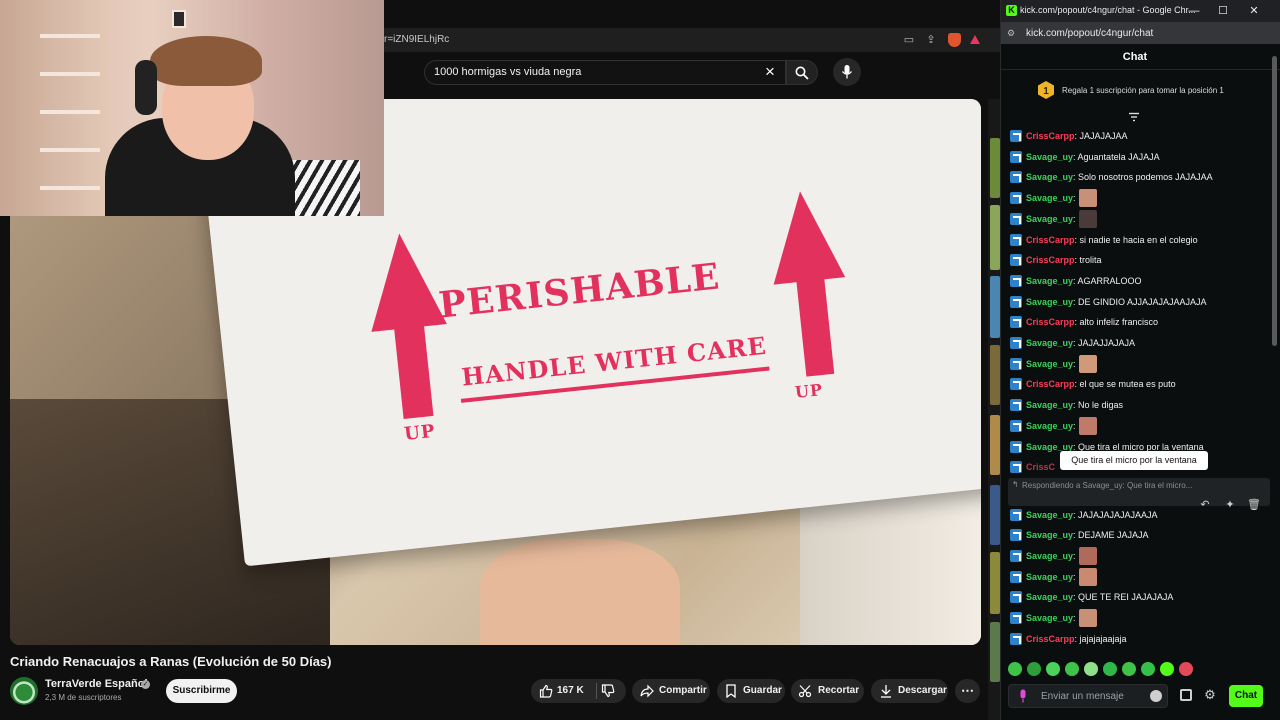  Describe the element at coordinates (1135, 260) in the screenshot. I see `chat-message: CrissCarpp: trolita` at that location.